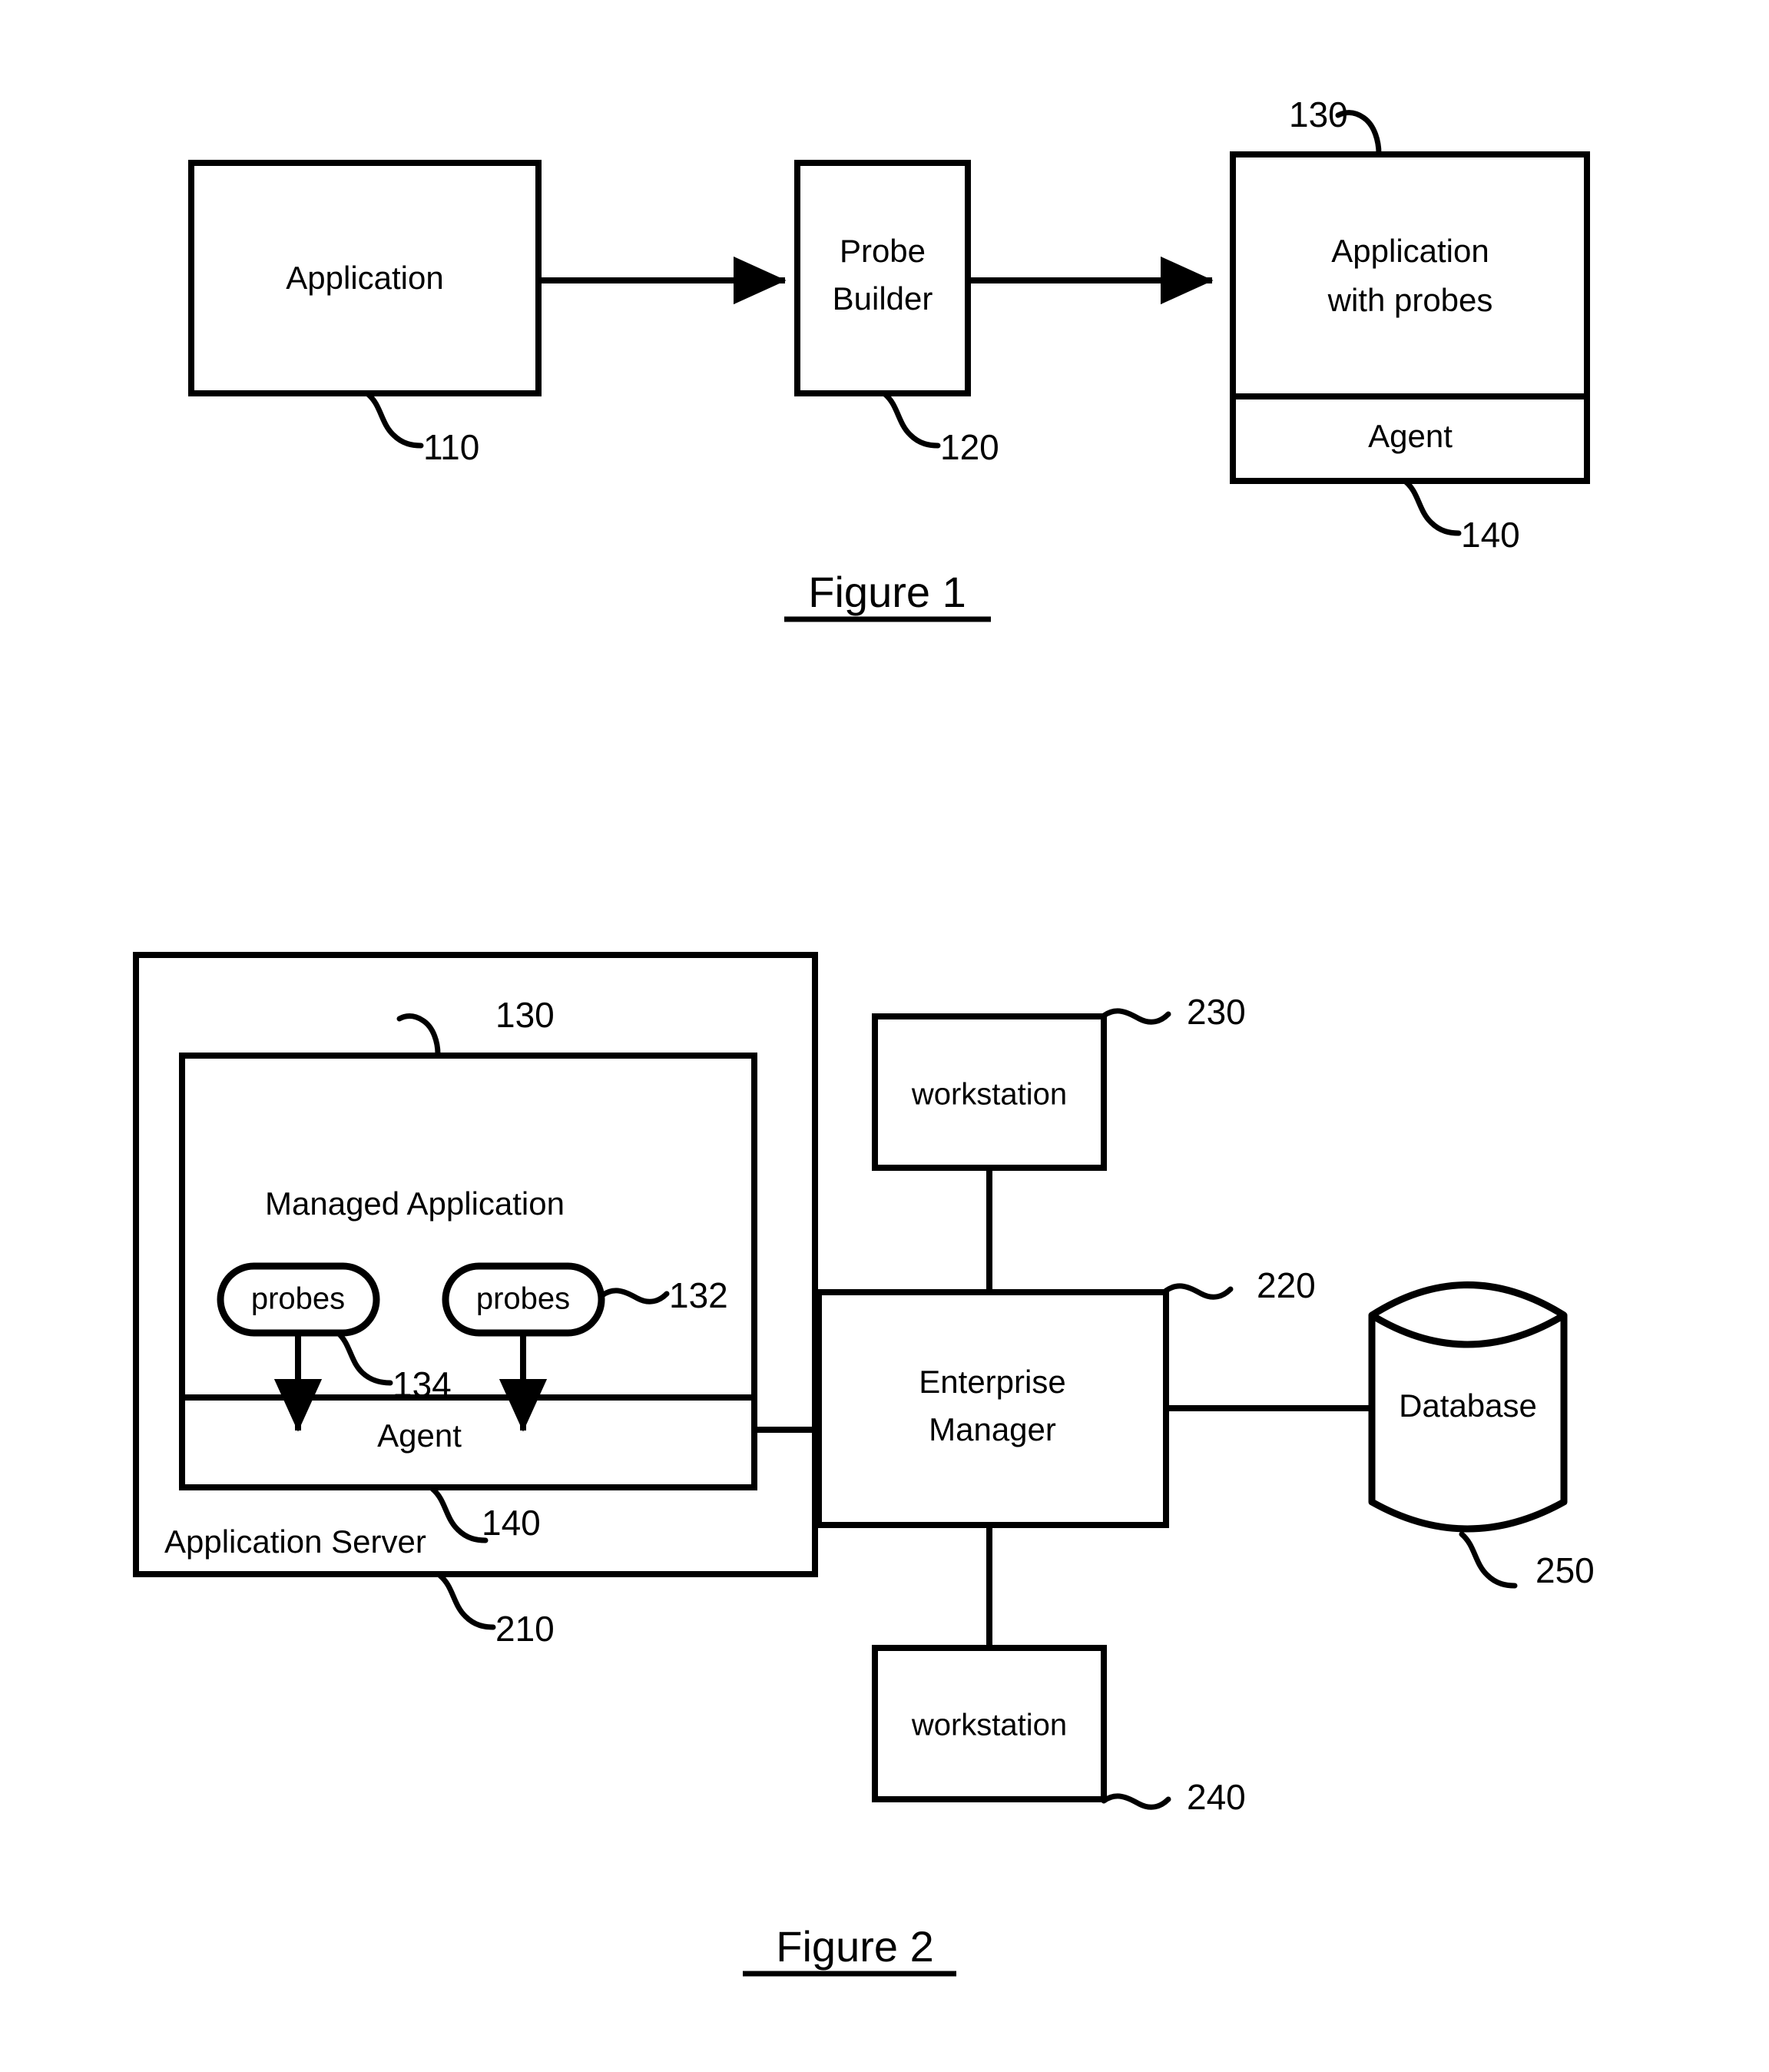  I want to click on figure-2-caption: Figure 2, so click(854, 1946).